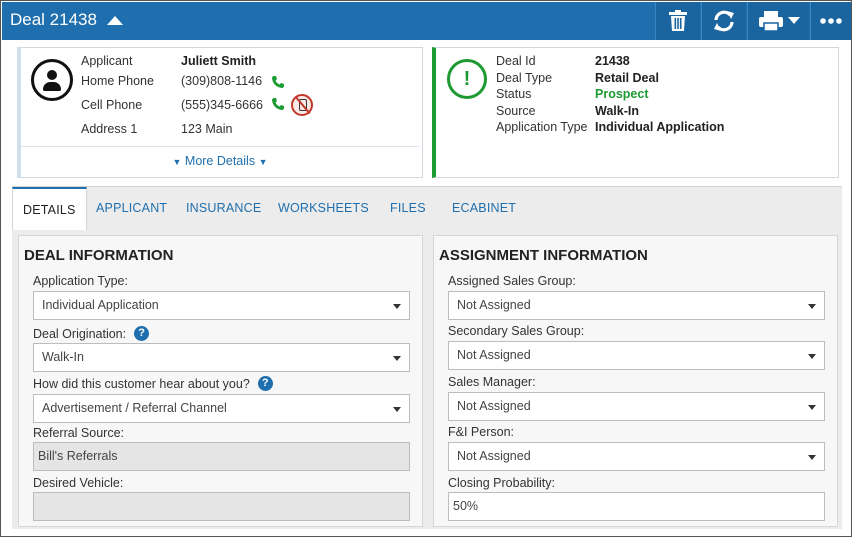 Image resolution: width=852 pixels, height=537 pixels. What do you see at coordinates (467, 79) in the screenshot?
I see `exclamation-icon: !` at bounding box center [467, 79].